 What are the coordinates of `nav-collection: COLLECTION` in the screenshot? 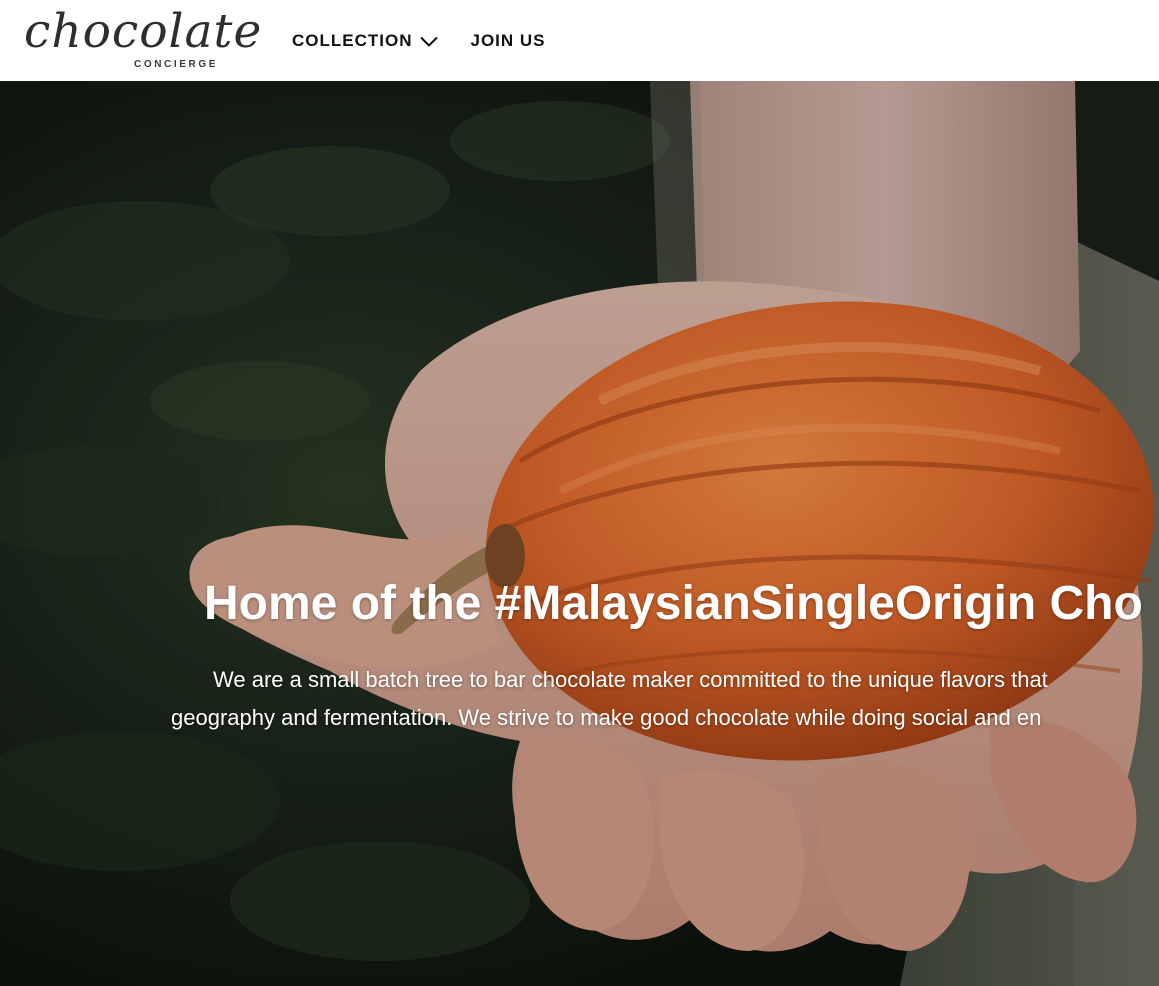 It's located at (365, 41).